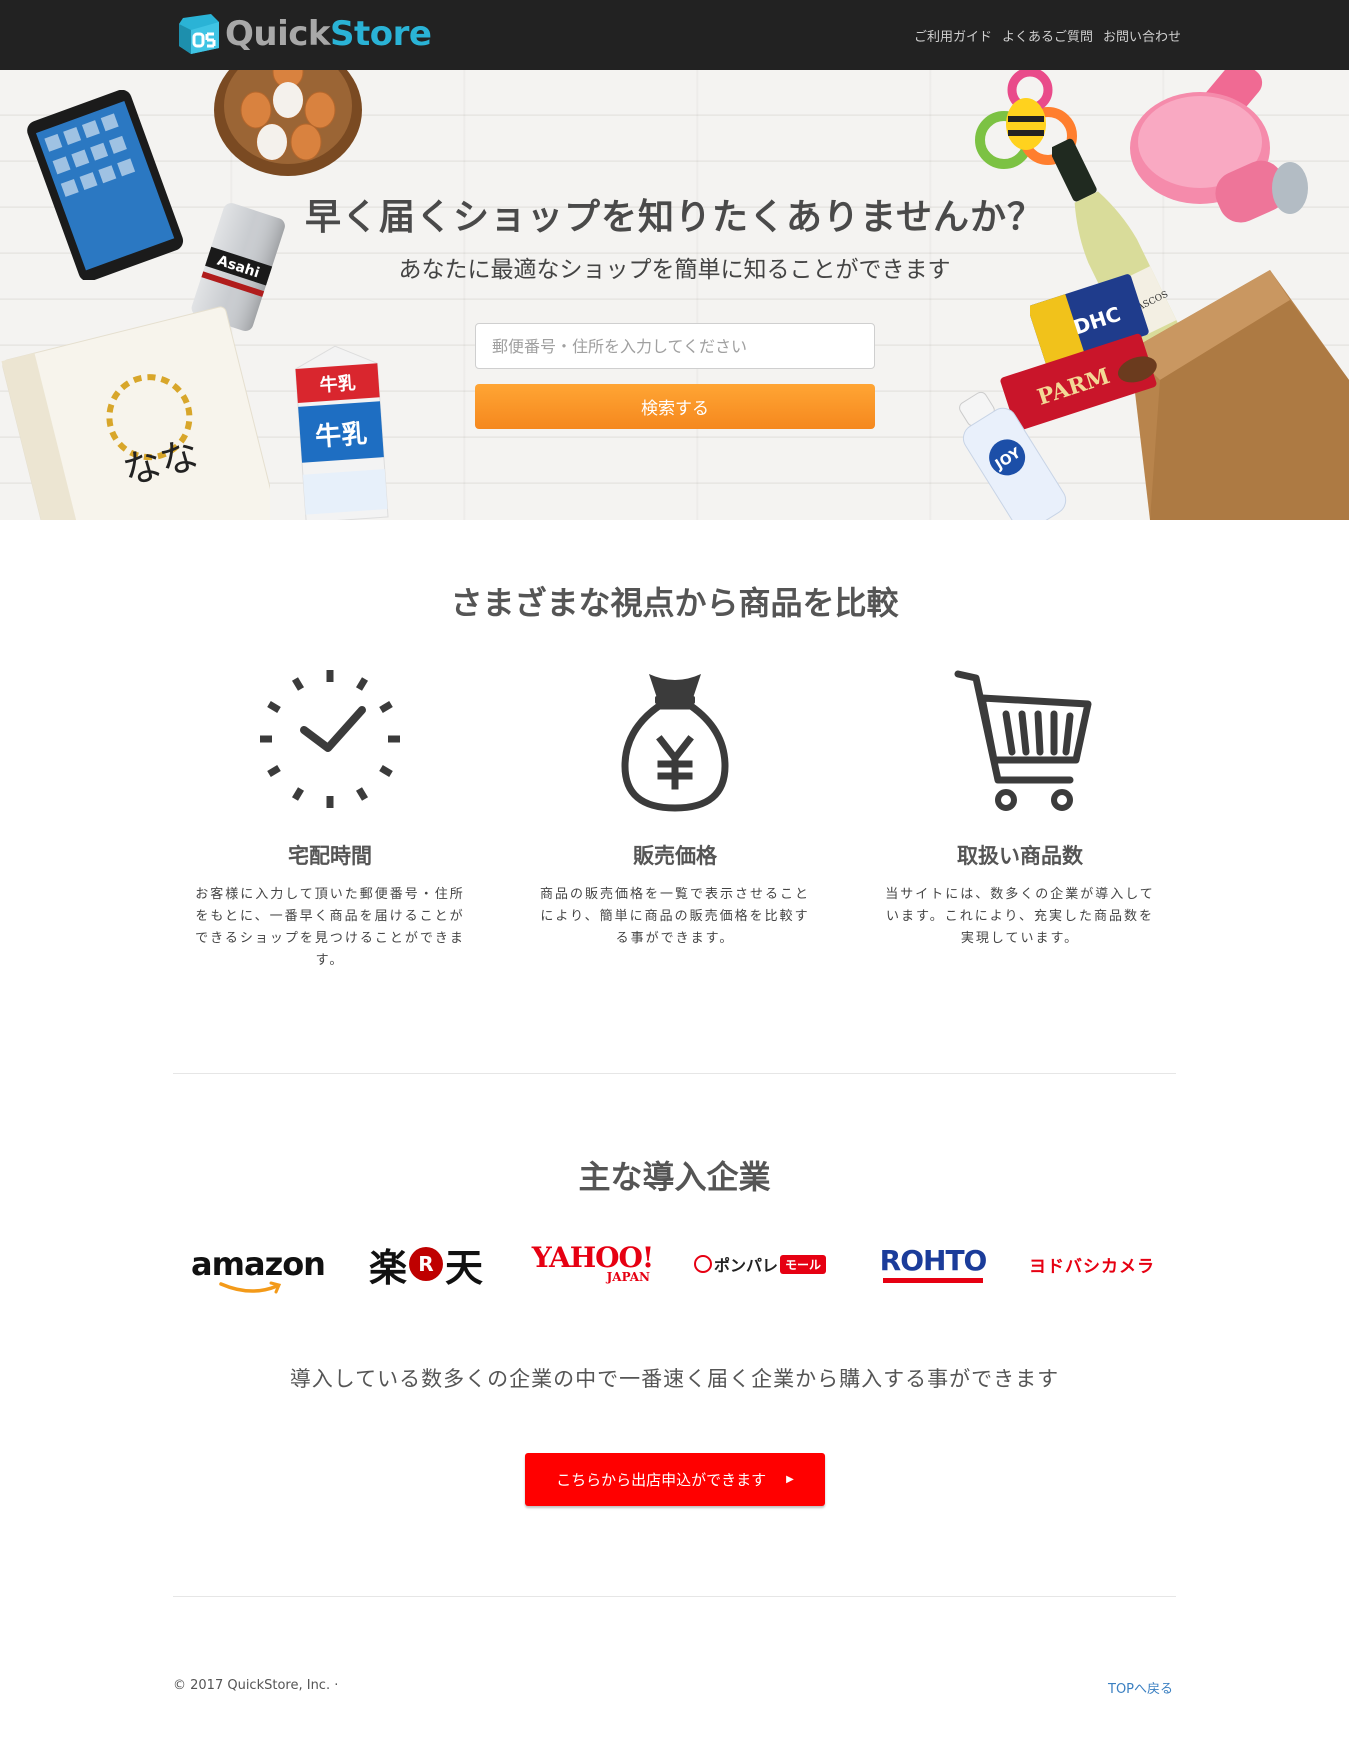 This screenshot has height=1746, width=1349. What do you see at coordinates (953, 35) in the screenshot?
I see `nav-guide: ご利用ガイド` at bounding box center [953, 35].